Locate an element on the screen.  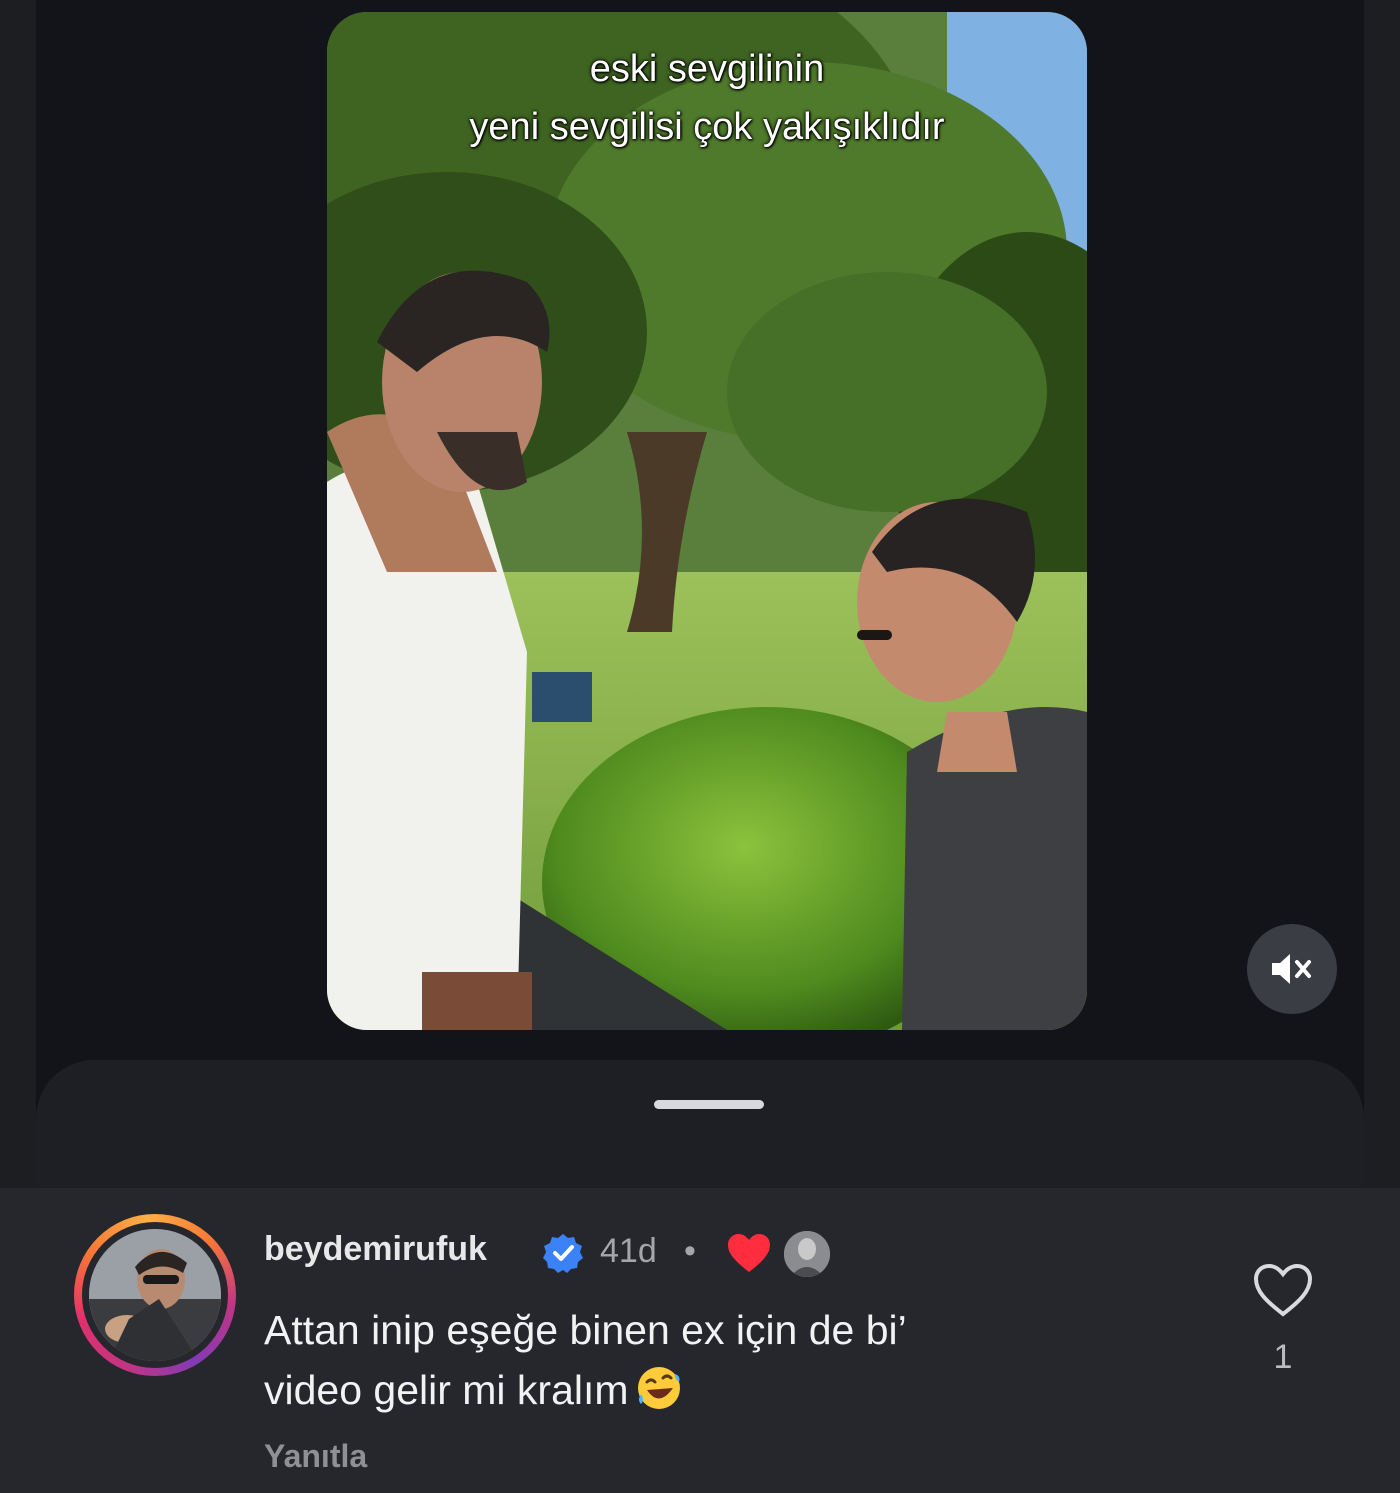
avatar-story-ring is located at coordinates (155, 1295).